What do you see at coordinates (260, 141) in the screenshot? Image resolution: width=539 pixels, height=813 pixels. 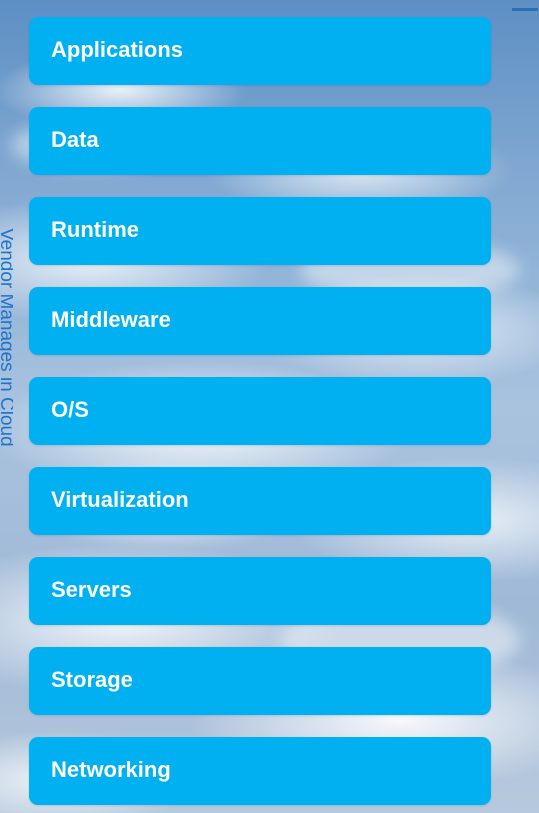 I see `layer-data: Data` at bounding box center [260, 141].